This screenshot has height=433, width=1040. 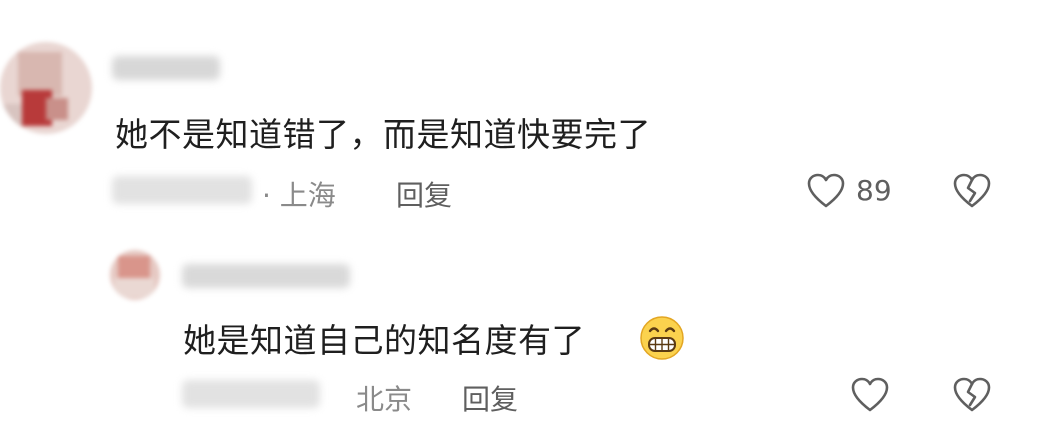 What do you see at coordinates (383, 134) in the screenshot?
I see `comment-text: 她不是知道错了，而是知道快要完了` at bounding box center [383, 134].